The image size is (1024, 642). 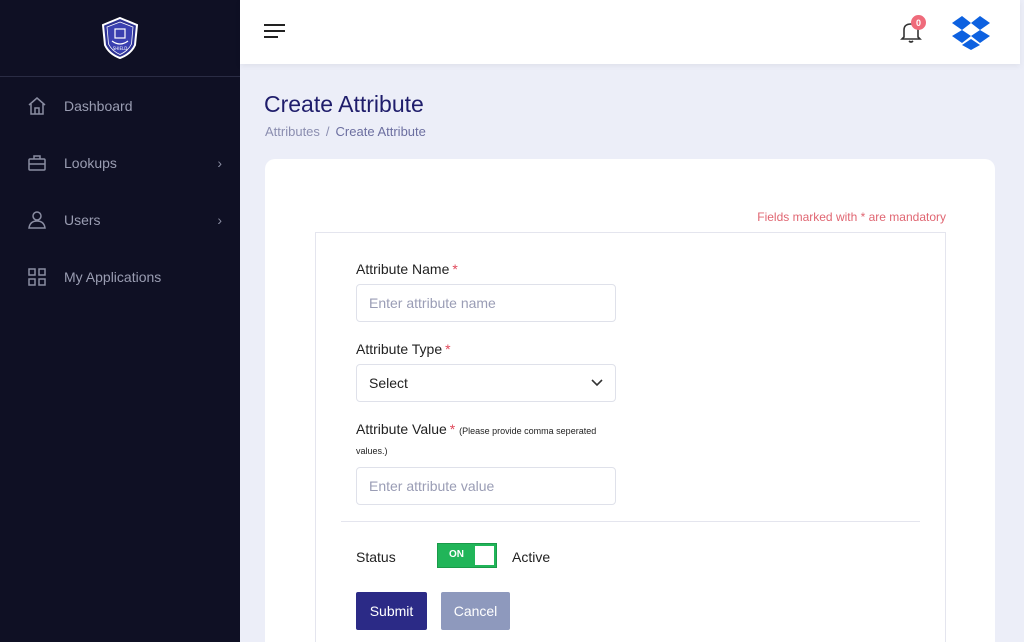 I want to click on attribute-type-selected-value: Select, so click(x=388, y=383).